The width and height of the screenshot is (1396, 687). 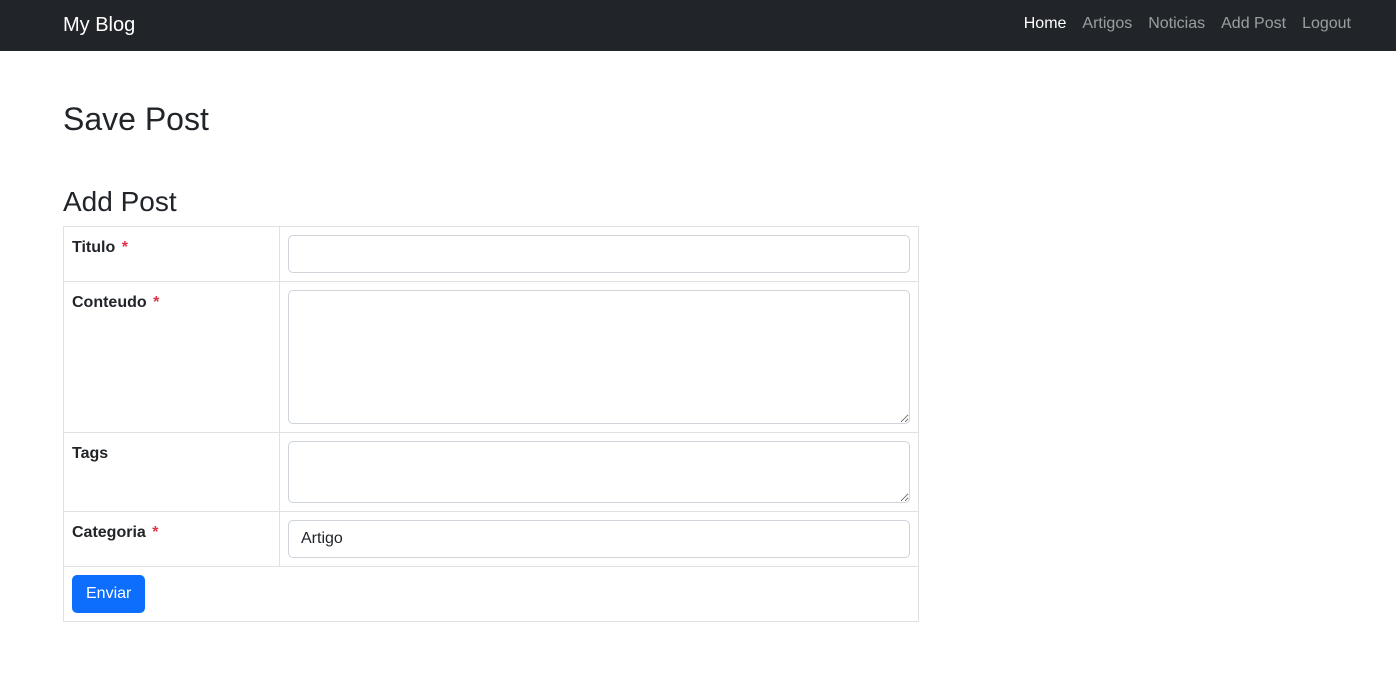 I want to click on nav-links: Home Artigos Noticias Add Post Logout, so click(x=1187, y=24).